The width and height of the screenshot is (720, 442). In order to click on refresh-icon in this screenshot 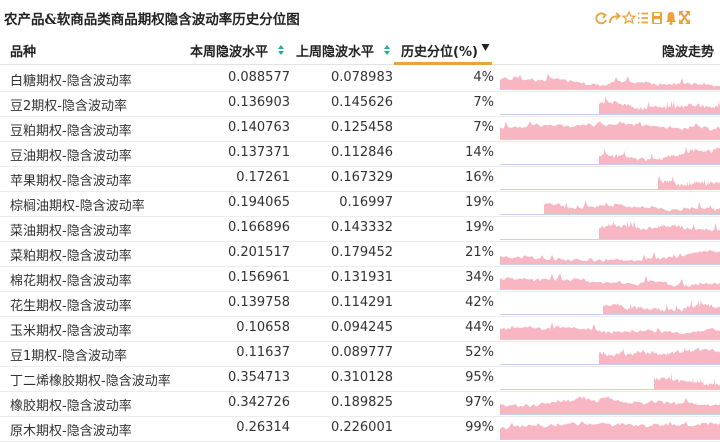, I will do `click(601, 18)`.